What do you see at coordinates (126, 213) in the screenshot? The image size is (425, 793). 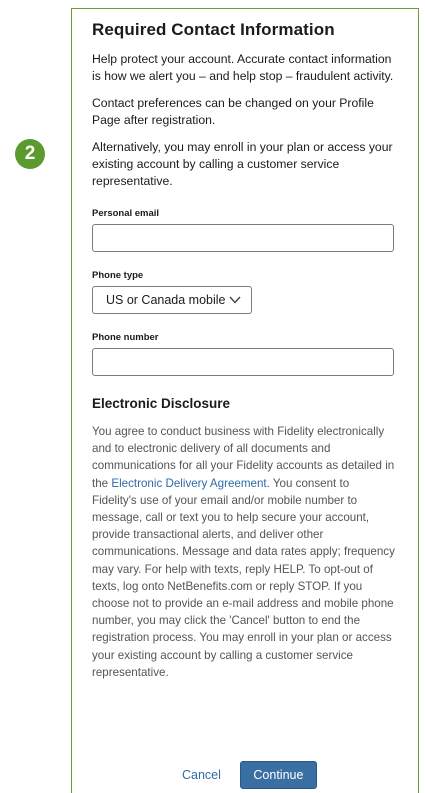 I see `personal-email-label: Personal email` at bounding box center [126, 213].